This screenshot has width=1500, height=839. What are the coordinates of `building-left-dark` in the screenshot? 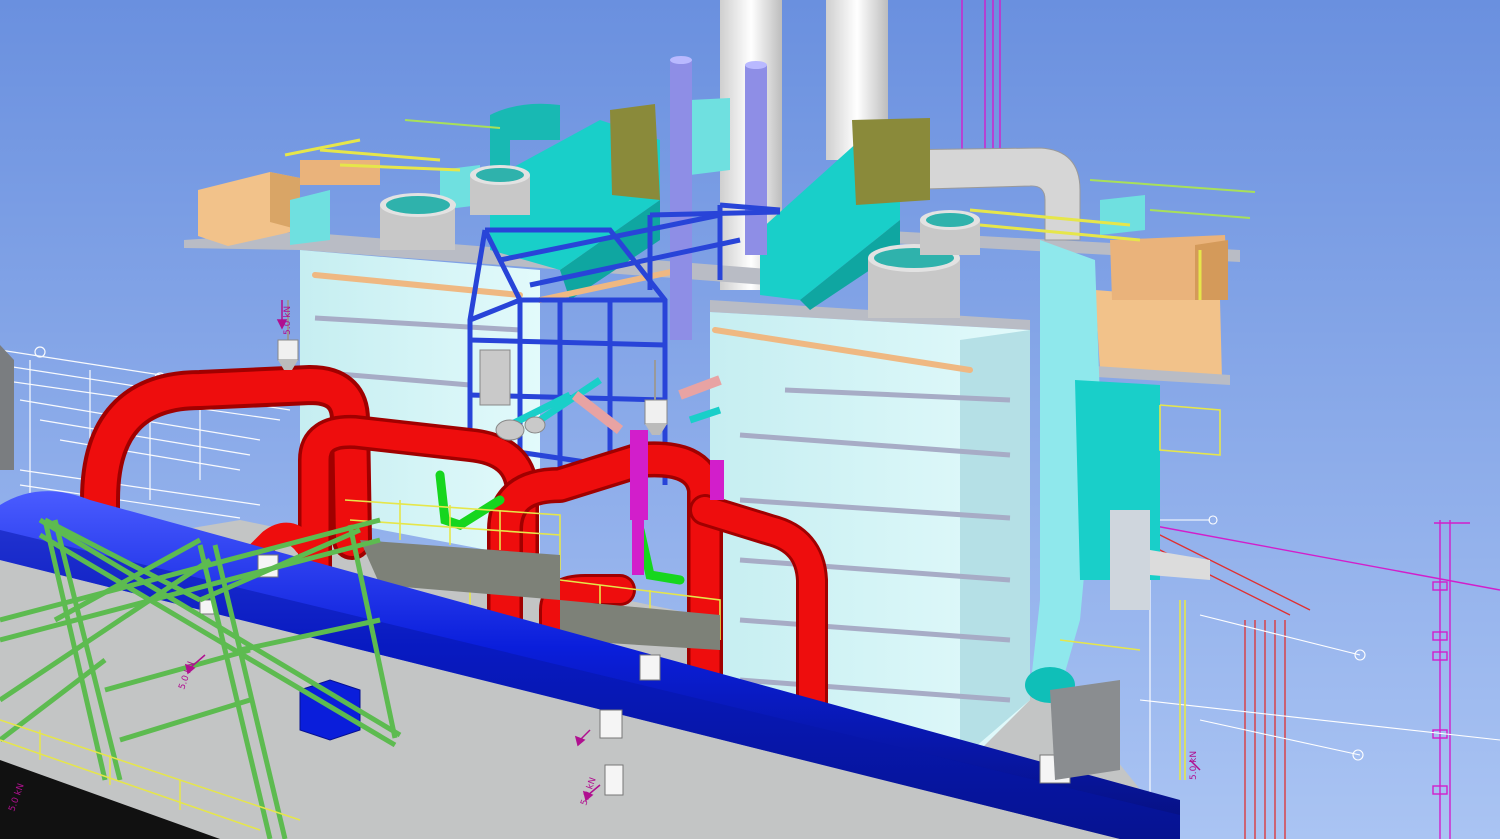 It's located at (7, 407).